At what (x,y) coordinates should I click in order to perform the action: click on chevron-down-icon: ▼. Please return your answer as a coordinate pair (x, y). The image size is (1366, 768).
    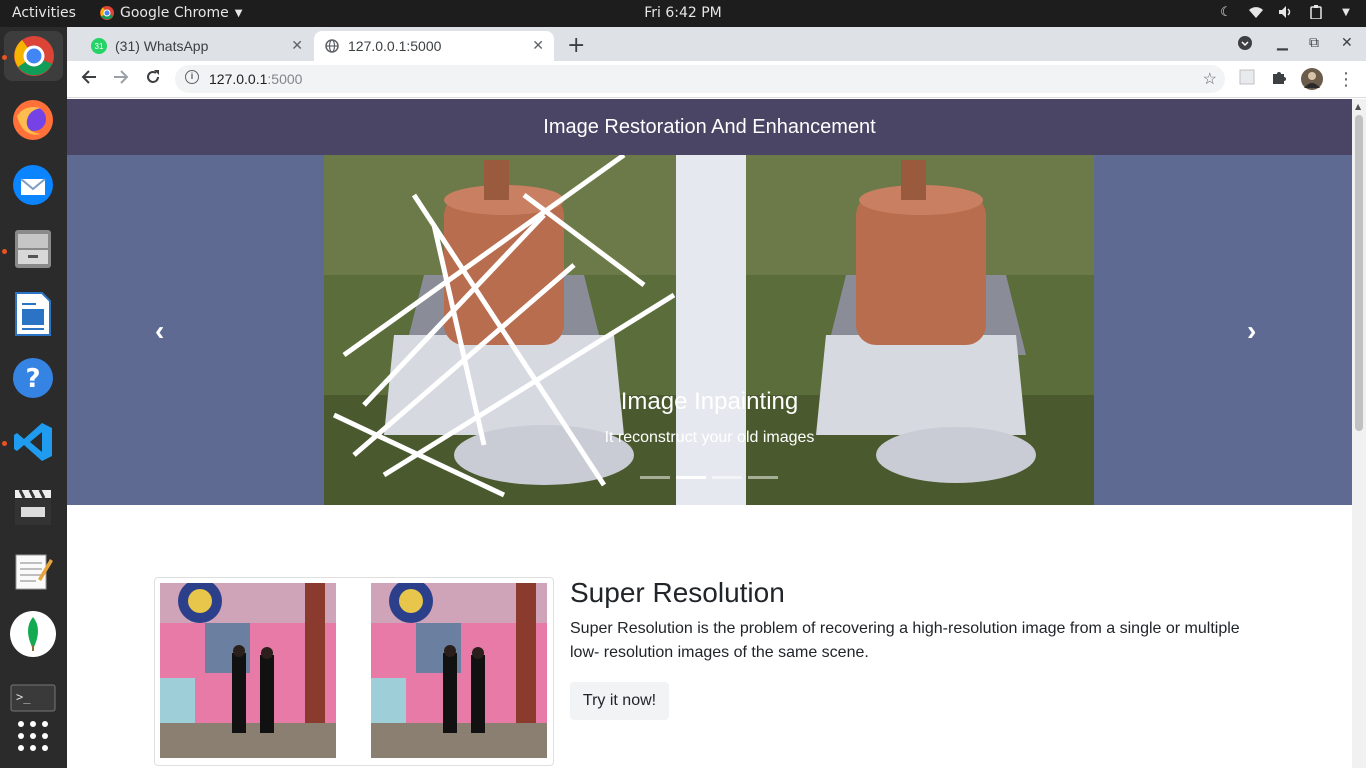
    Looking at the image, I should click on (1346, 12).